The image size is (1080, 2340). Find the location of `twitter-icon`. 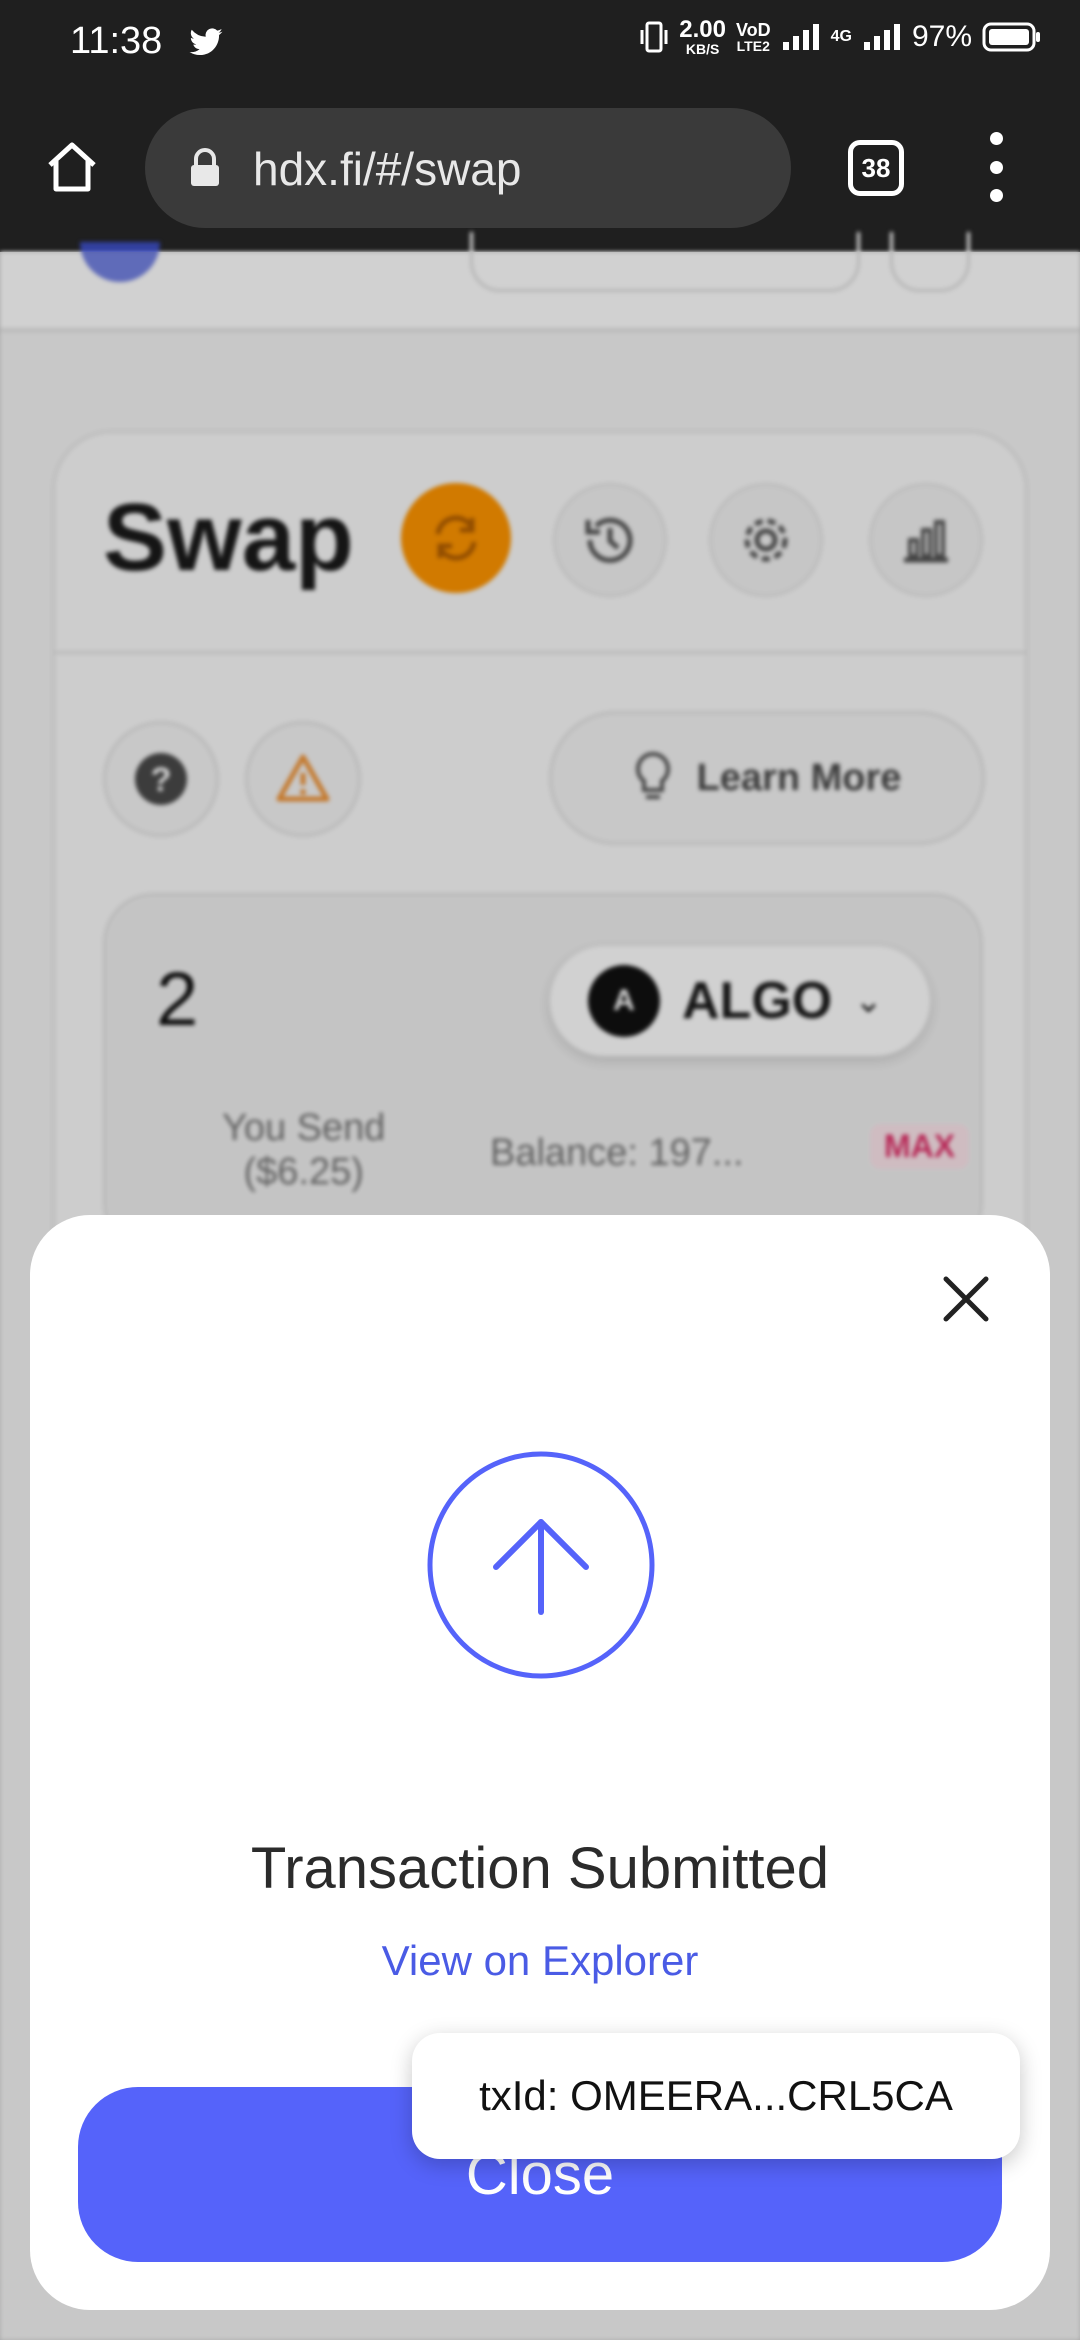

twitter-icon is located at coordinates (206, 42).